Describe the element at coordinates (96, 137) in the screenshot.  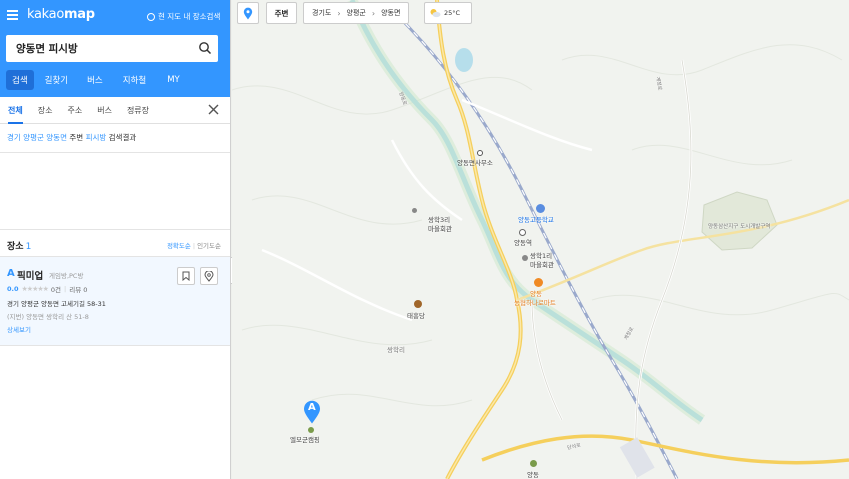
I see `summary-keyword: 피시방` at that location.